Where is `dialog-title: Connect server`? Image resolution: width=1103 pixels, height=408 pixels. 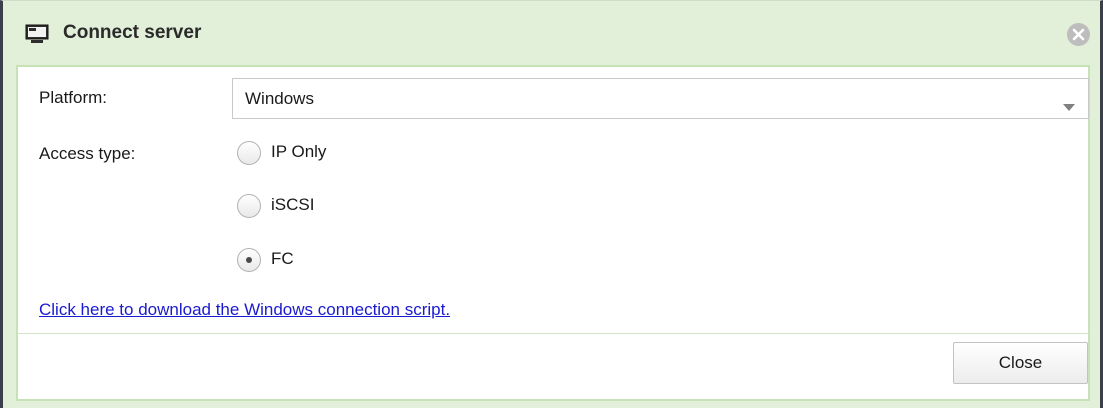
dialog-title: Connect server is located at coordinates (132, 32).